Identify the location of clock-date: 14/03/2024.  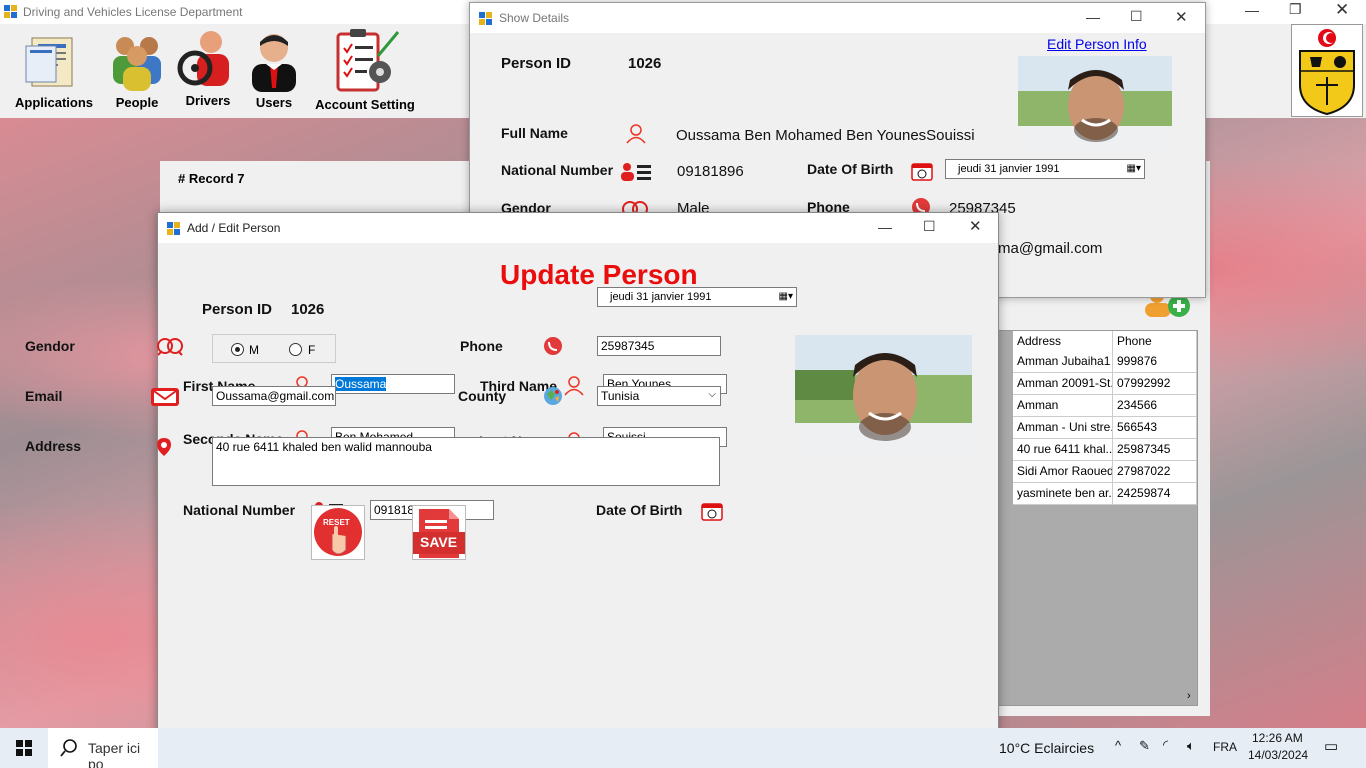
(1278, 755).